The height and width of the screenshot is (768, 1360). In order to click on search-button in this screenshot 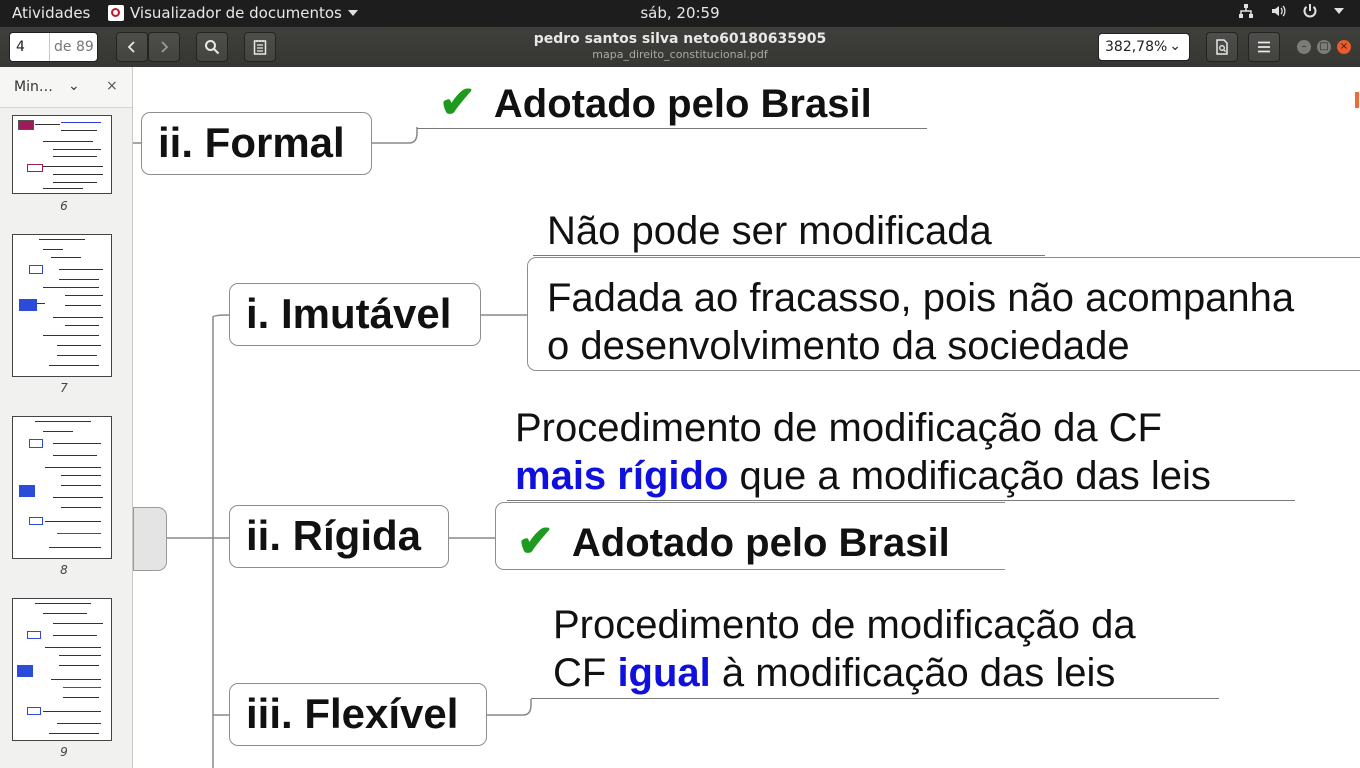, I will do `click(212, 47)`.